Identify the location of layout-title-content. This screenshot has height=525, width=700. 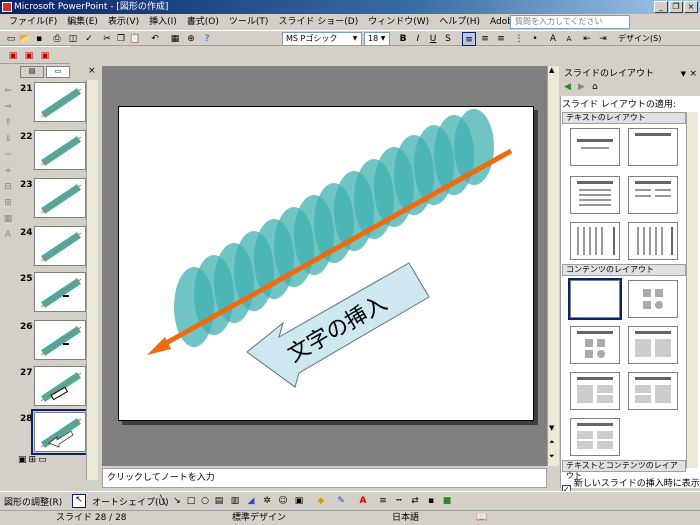
(595, 345).